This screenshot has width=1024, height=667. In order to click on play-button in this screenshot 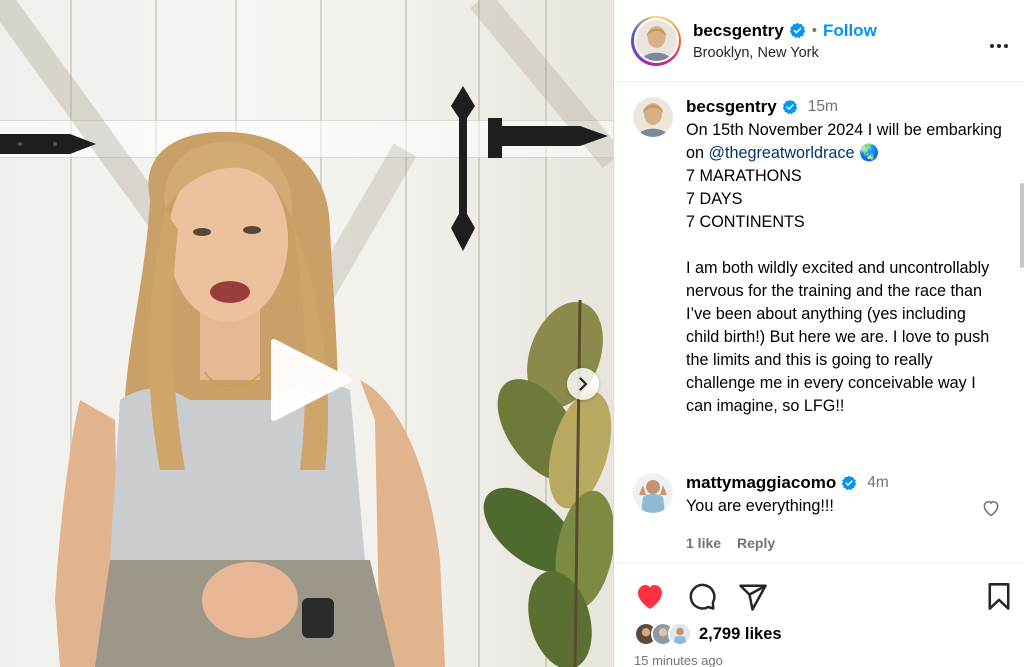, I will do `click(310, 380)`.